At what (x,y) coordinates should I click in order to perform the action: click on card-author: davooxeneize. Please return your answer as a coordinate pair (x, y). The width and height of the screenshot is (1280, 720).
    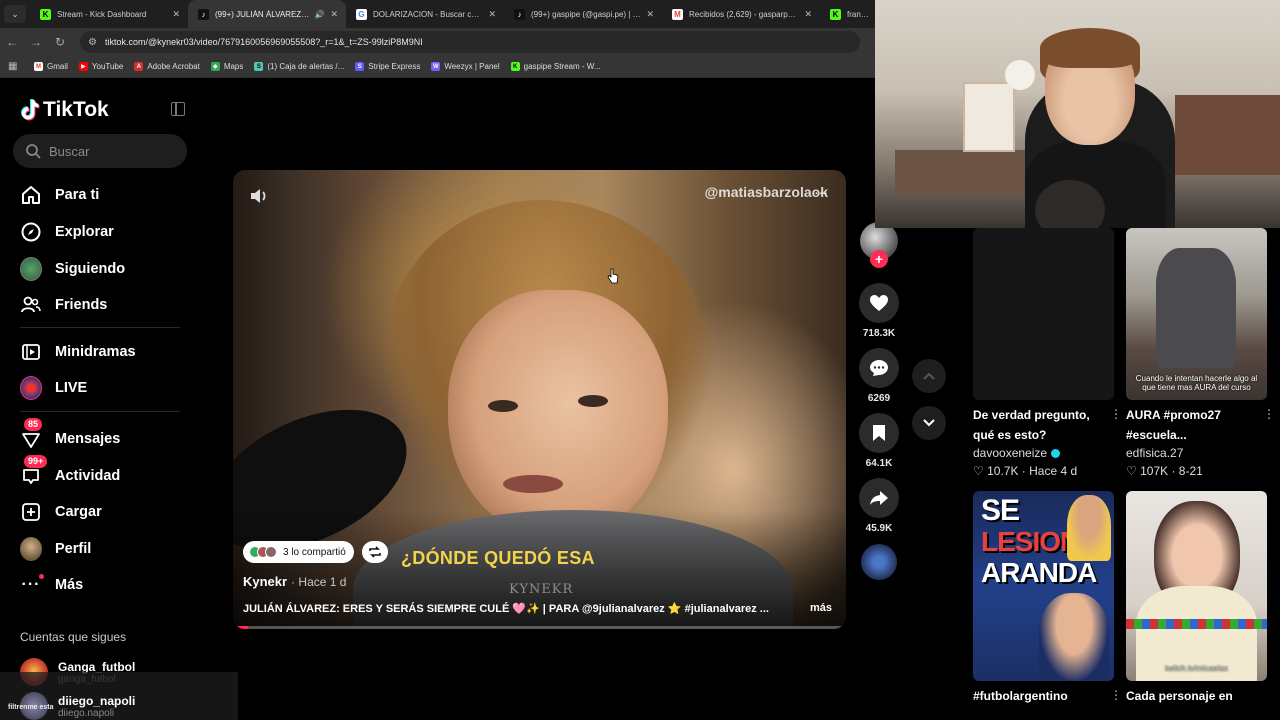
    Looking at the image, I should click on (1017, 453).